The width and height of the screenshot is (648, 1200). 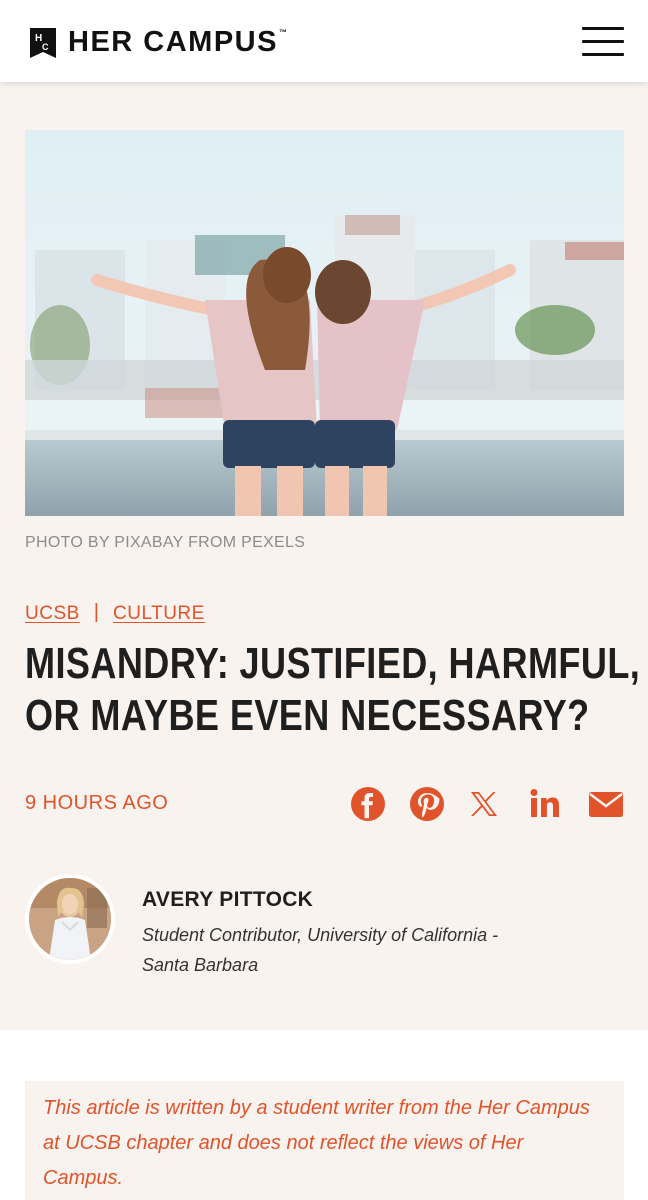 What do you see at coordinates (178, 42) in the screenshot?
I see `brand-name: HER CAMPUS™` at bounding box center [178, 42].